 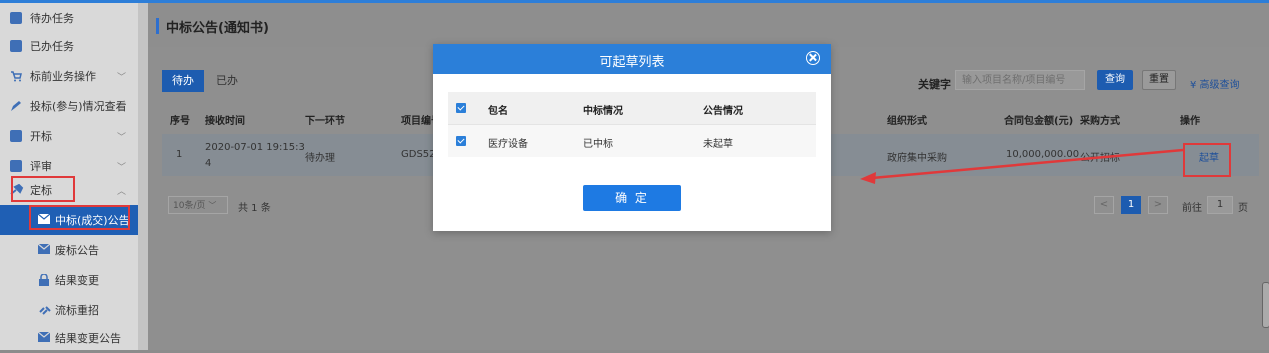 What do you see at coordinates (632, 108) in the screenshot?
I see `modal-table-header: 包名 中标情况 公告情况` at bounding box center [632, 108].